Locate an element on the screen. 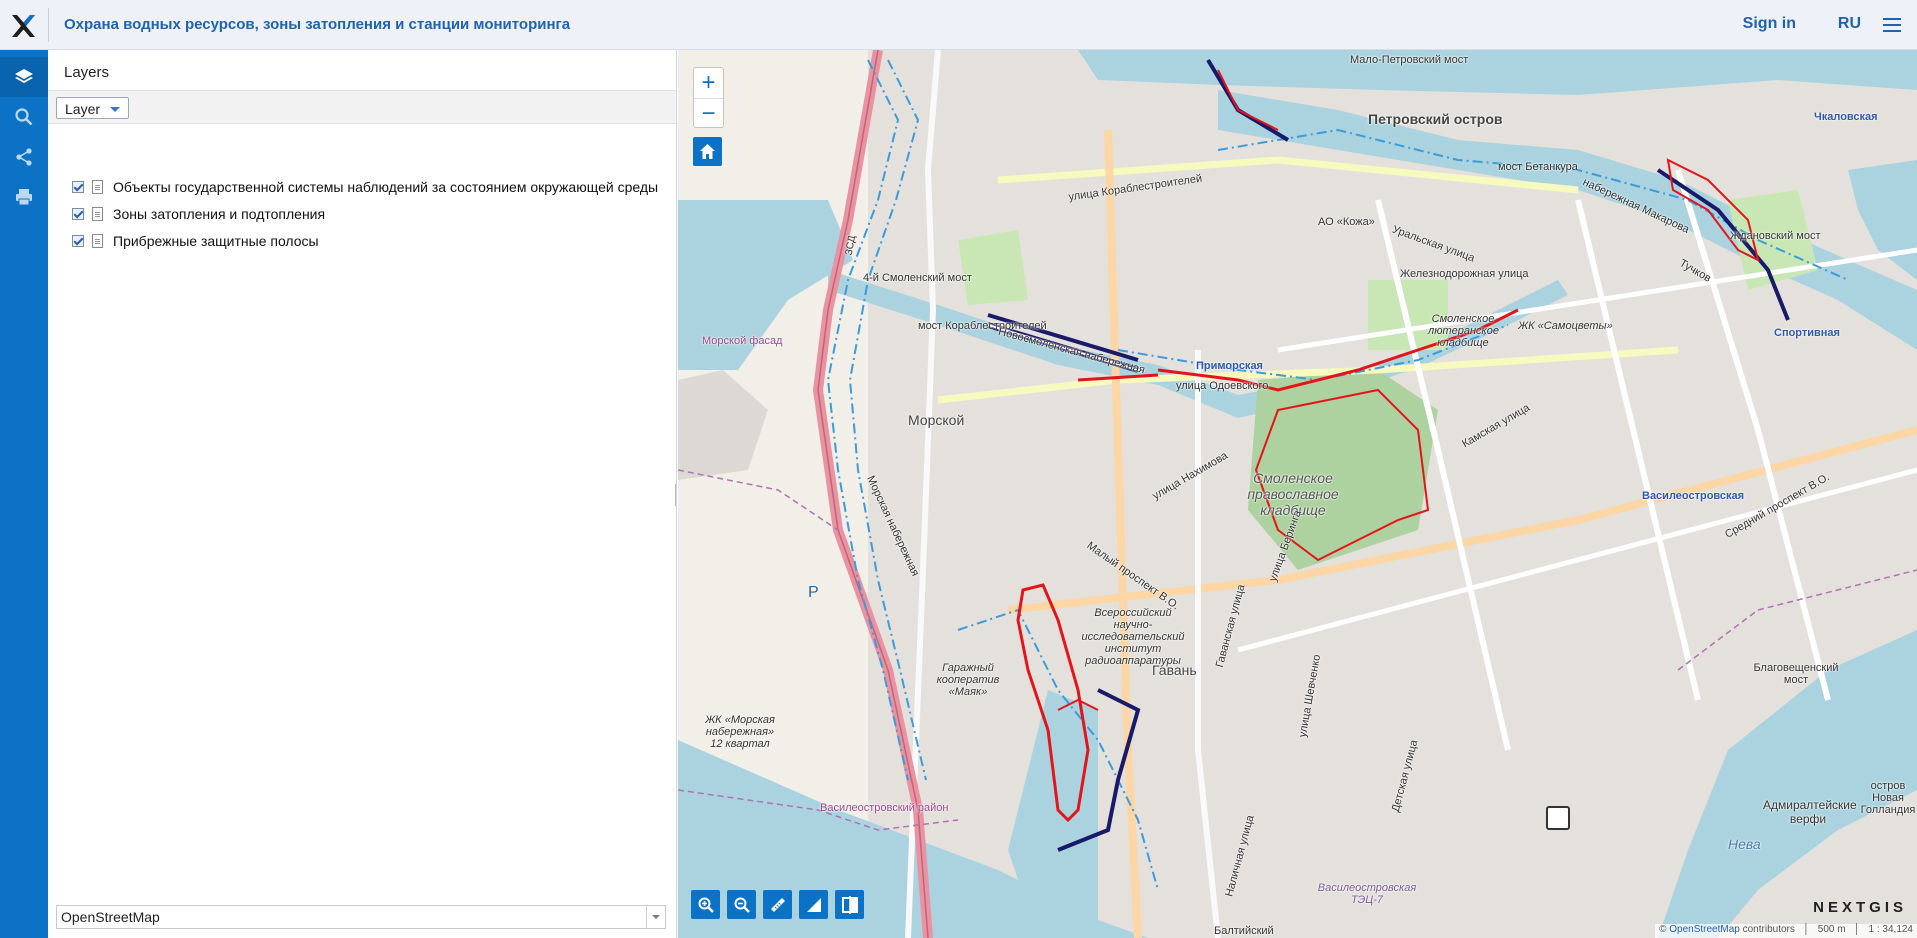 This screenshot has width=1917, height=938. area-measure-icon is located at coordinates (813, 904).